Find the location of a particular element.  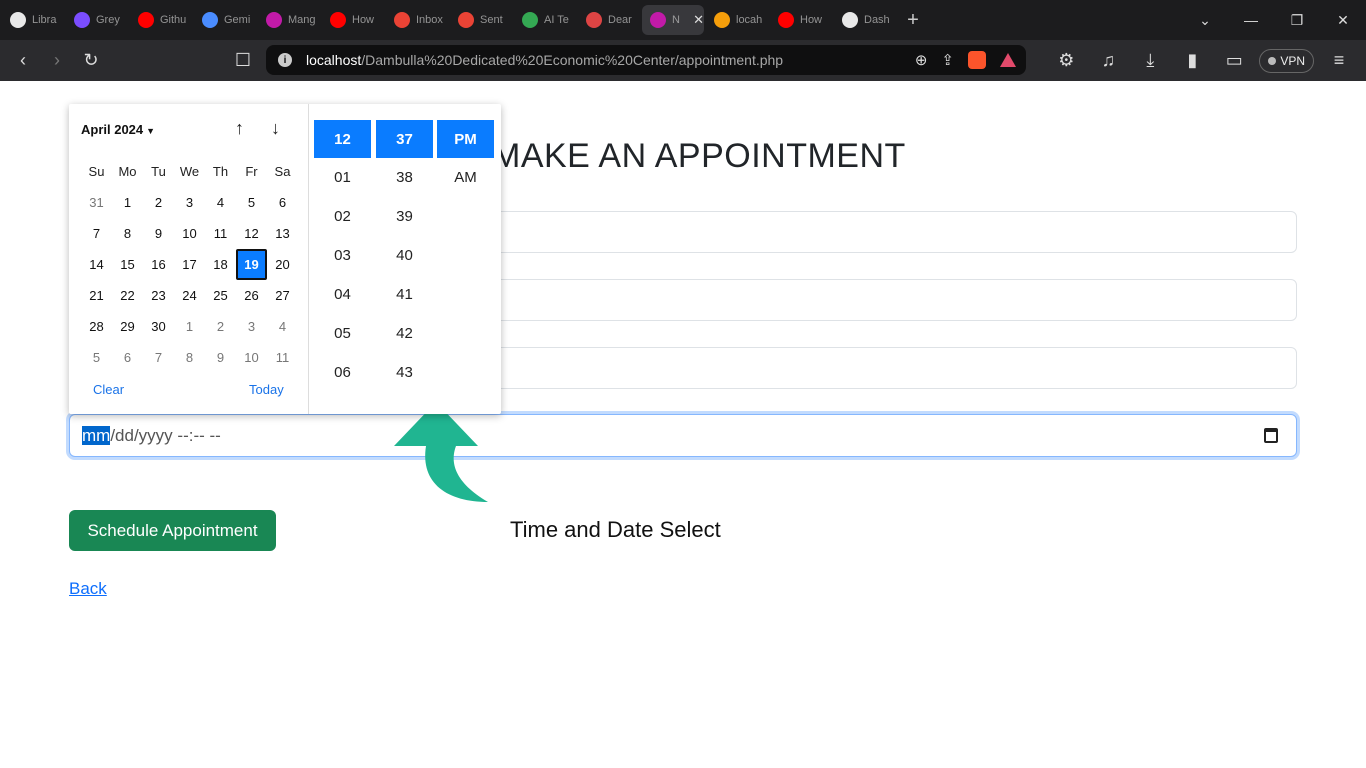

browser-tab: Sent is located at coordinates (481, 20).